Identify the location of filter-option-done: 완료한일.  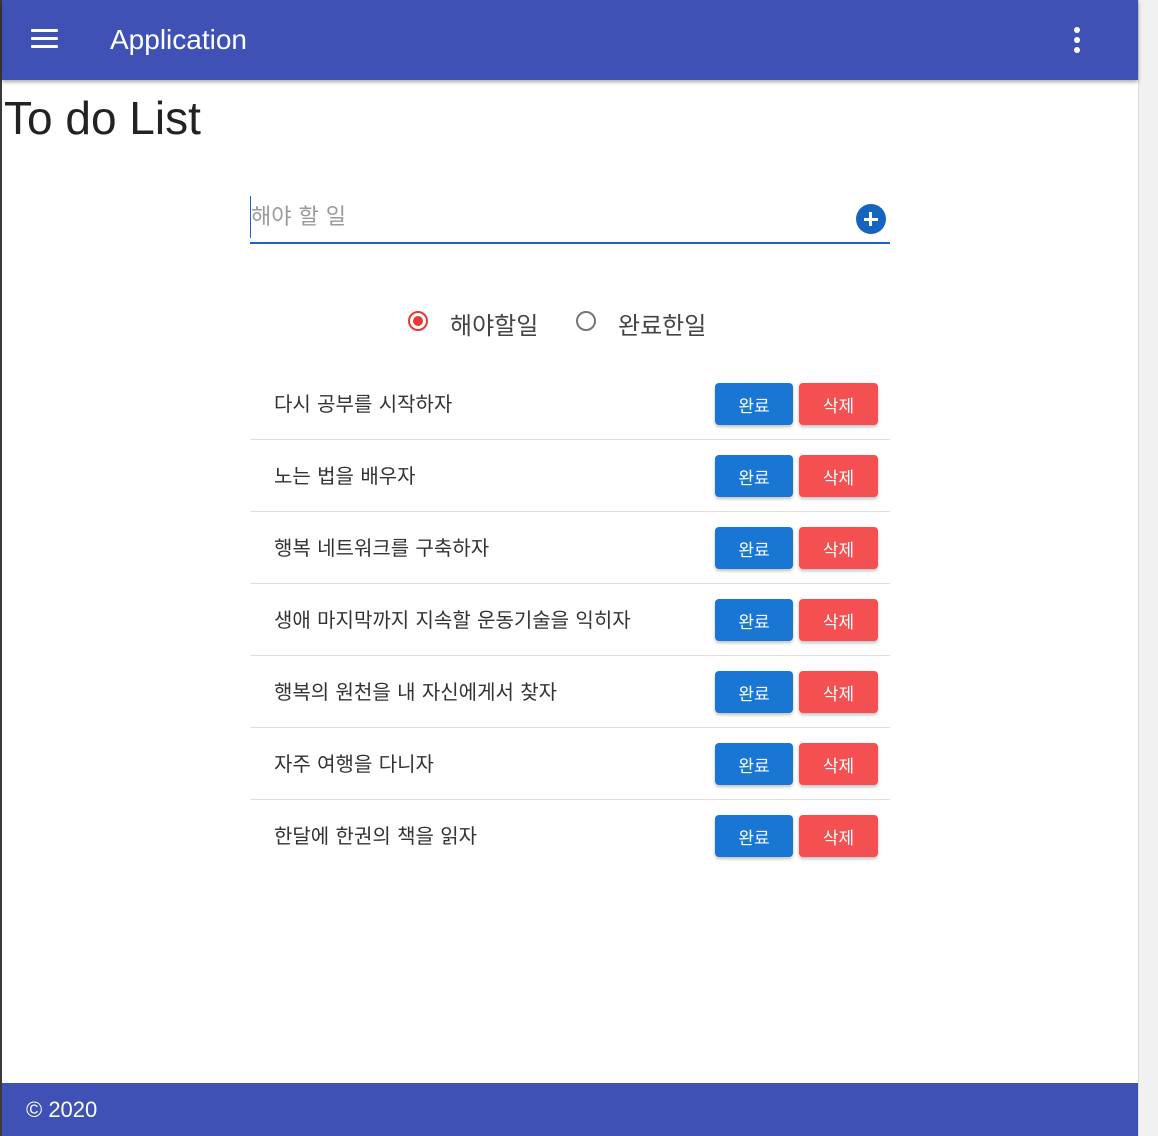
(647, 322).